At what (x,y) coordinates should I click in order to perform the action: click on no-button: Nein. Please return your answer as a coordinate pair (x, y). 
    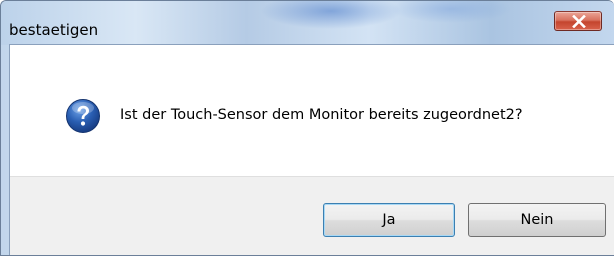
    Looking at the image, I should click on (537, 220).